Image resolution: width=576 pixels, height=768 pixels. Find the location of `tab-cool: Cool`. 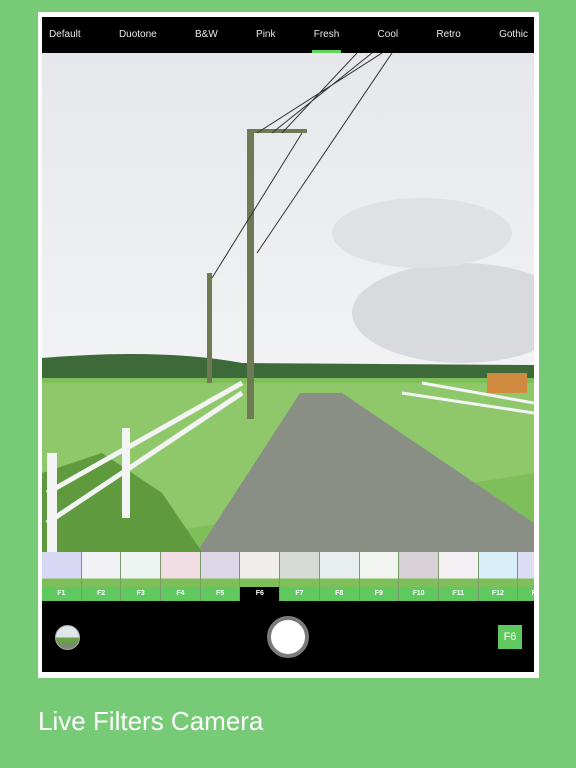

tab-cool: Cool is located at coordinates (388, 35).